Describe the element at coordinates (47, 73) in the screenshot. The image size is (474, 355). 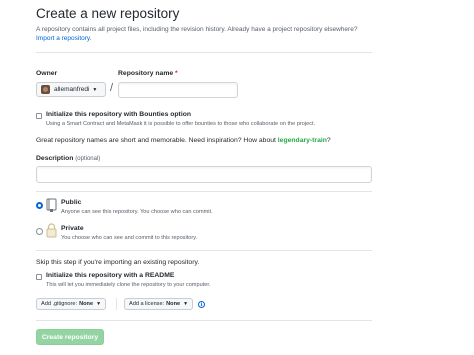
I see `owner-label: Owner` at that location.